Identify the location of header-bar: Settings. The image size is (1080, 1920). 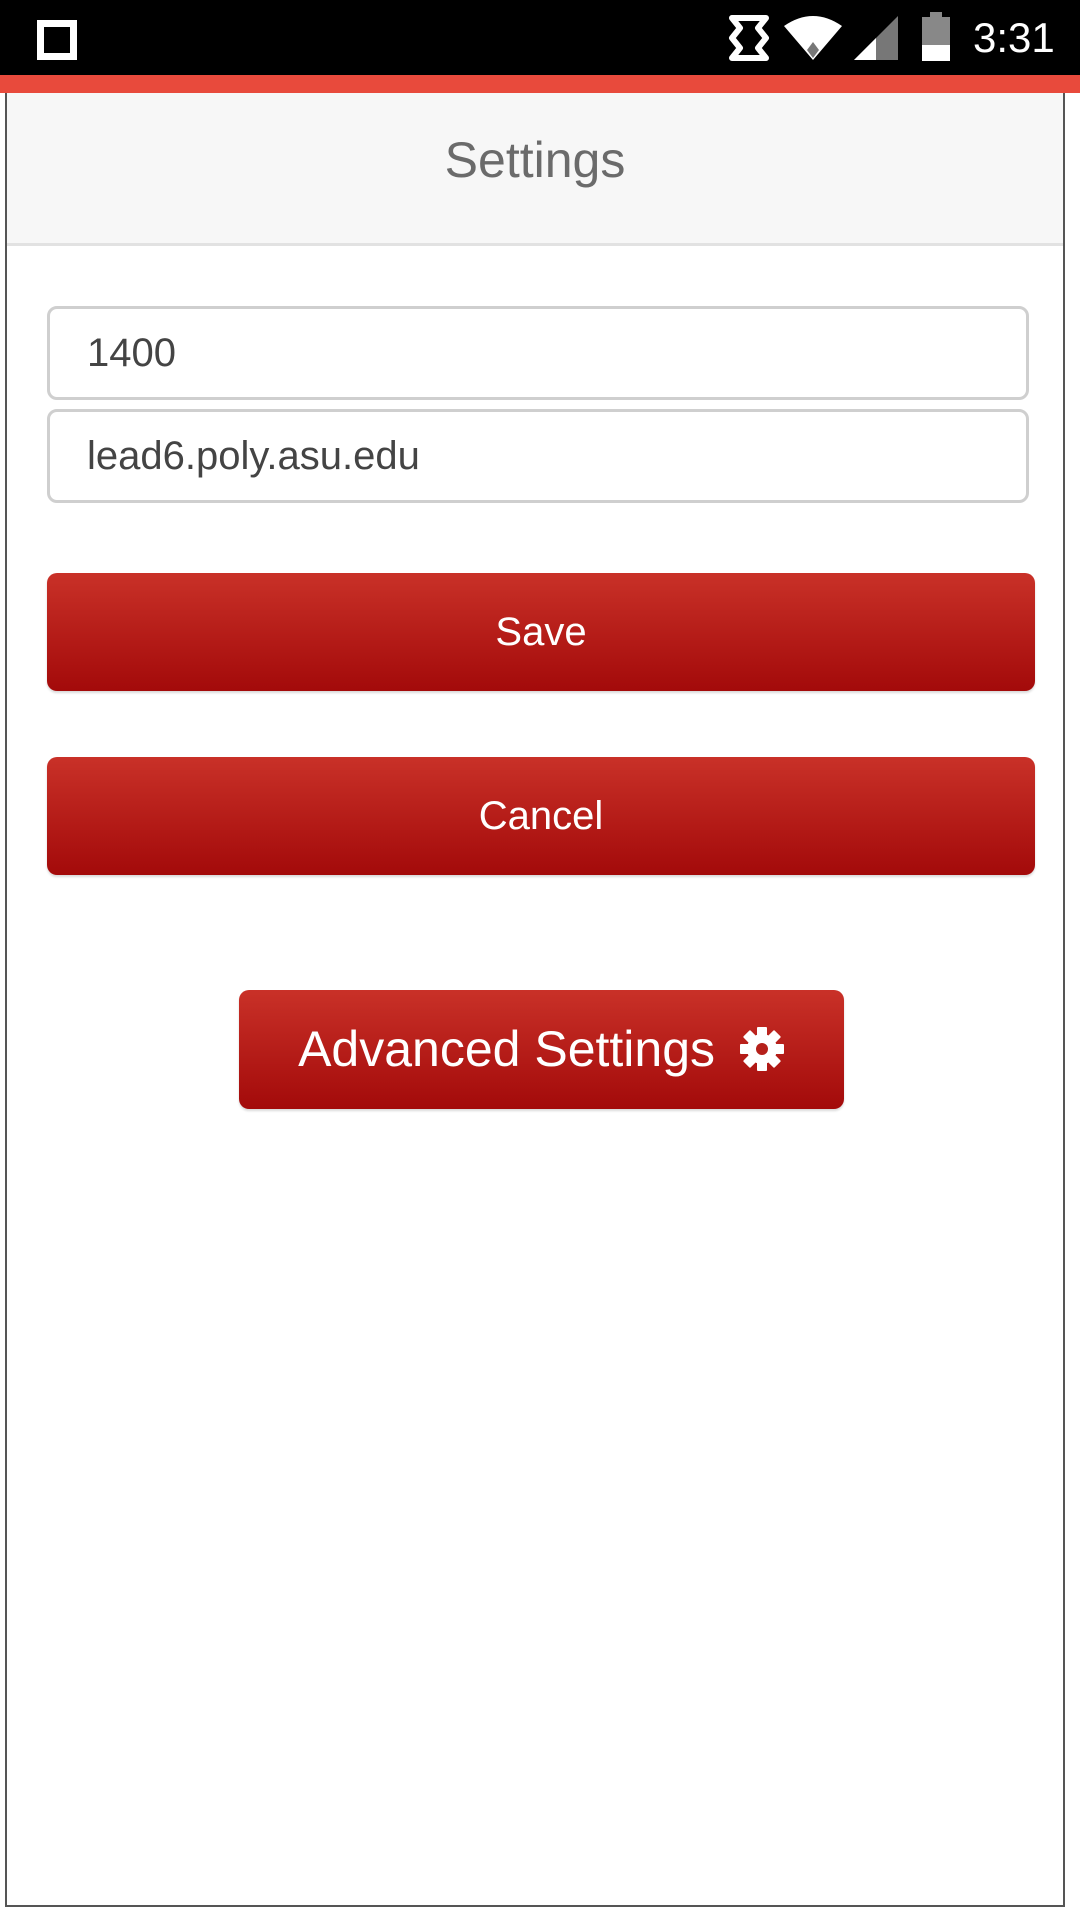
(535, 169).